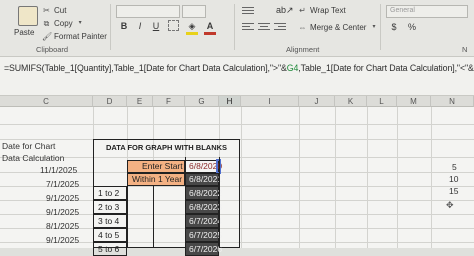 The width and height of the screenshot is (474, 256). Describe the element at coordinates (60, 10) in the screenshot. I see `cut-label: Cut` at that location.